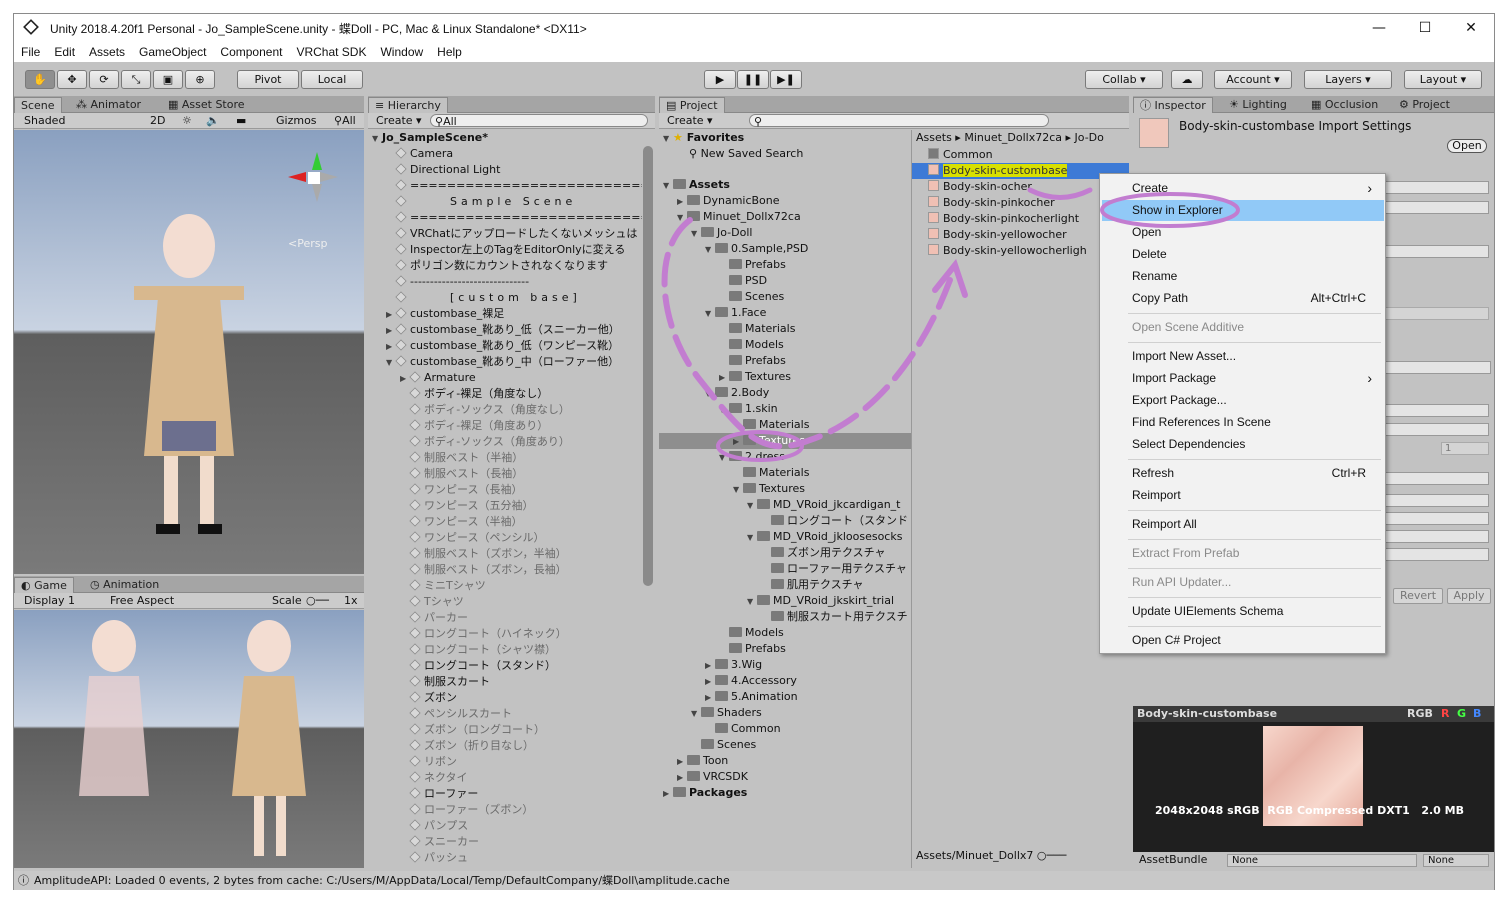  Describe the element at coordinates (1253, 79) in the screenshot. I see `account-dropdown: Account ▾` at that location.